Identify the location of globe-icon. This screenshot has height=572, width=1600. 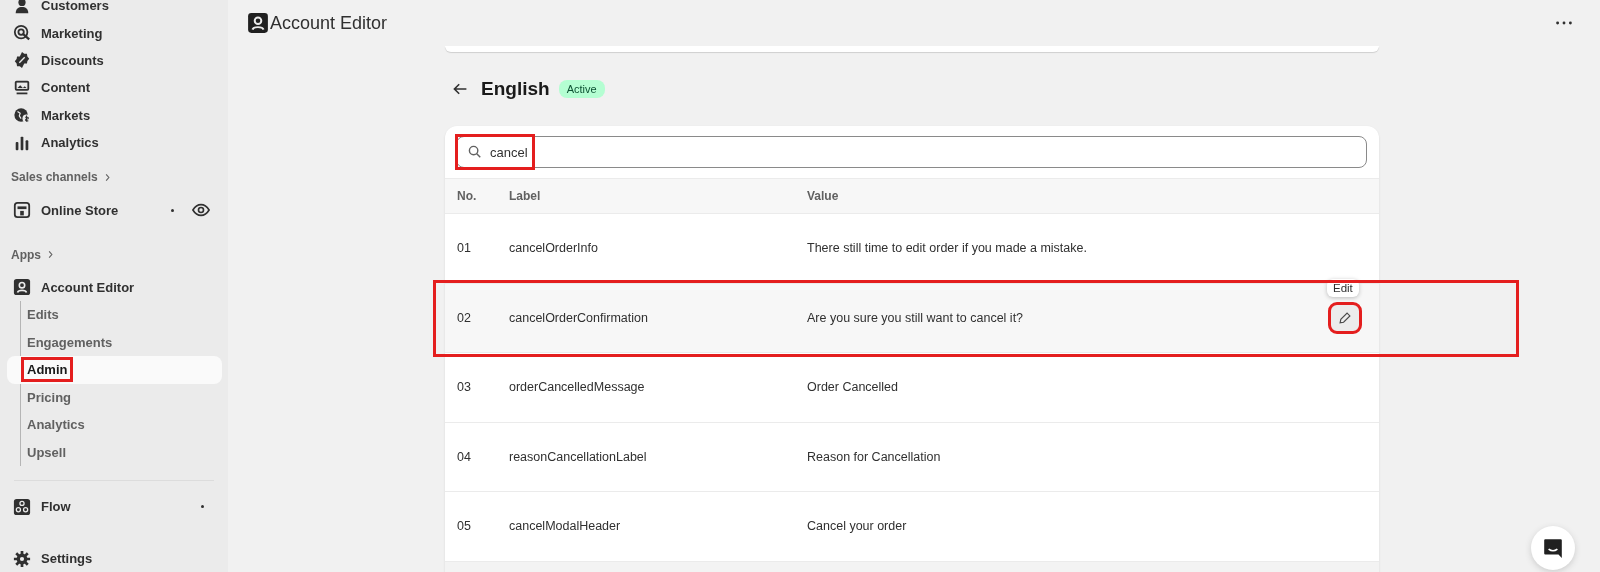
(22, 115).